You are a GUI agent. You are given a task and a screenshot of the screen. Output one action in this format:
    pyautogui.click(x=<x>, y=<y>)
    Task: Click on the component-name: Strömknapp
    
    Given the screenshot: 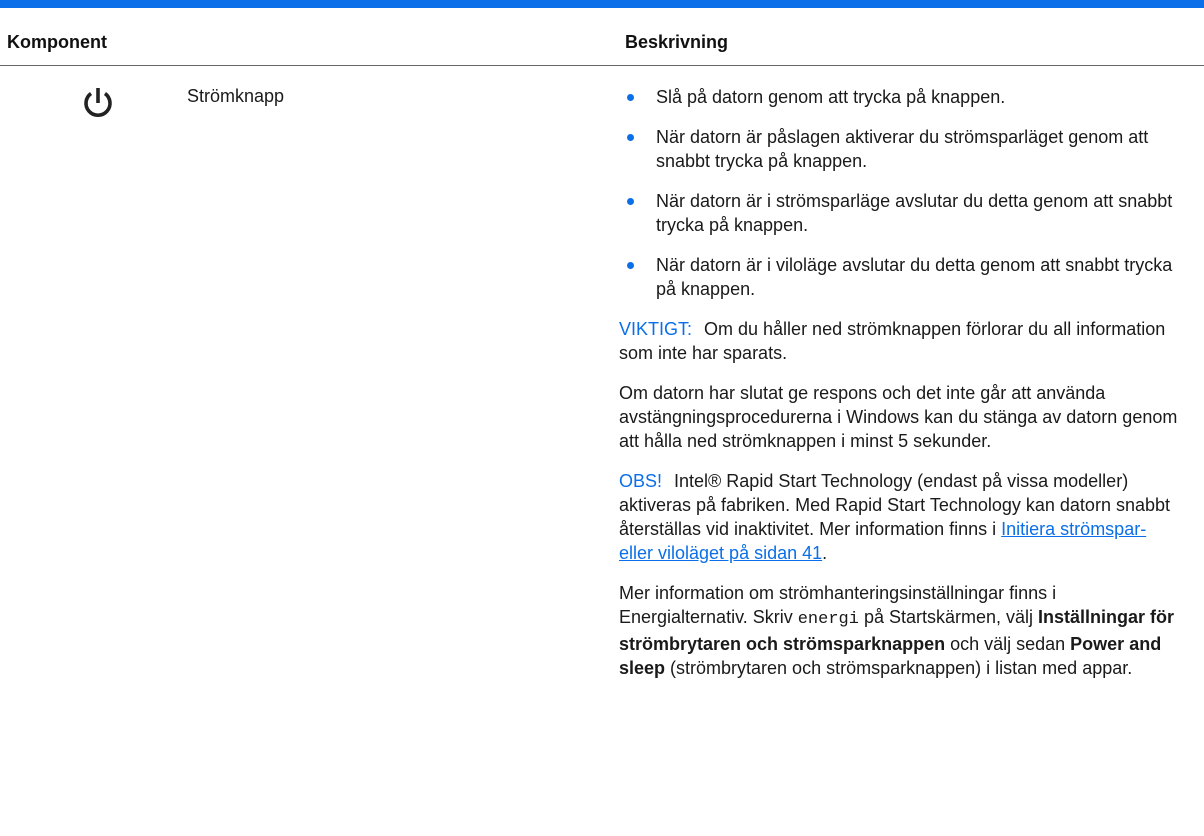 What is the action you would take?
    pyautogui.click(x=236, y=96)
    